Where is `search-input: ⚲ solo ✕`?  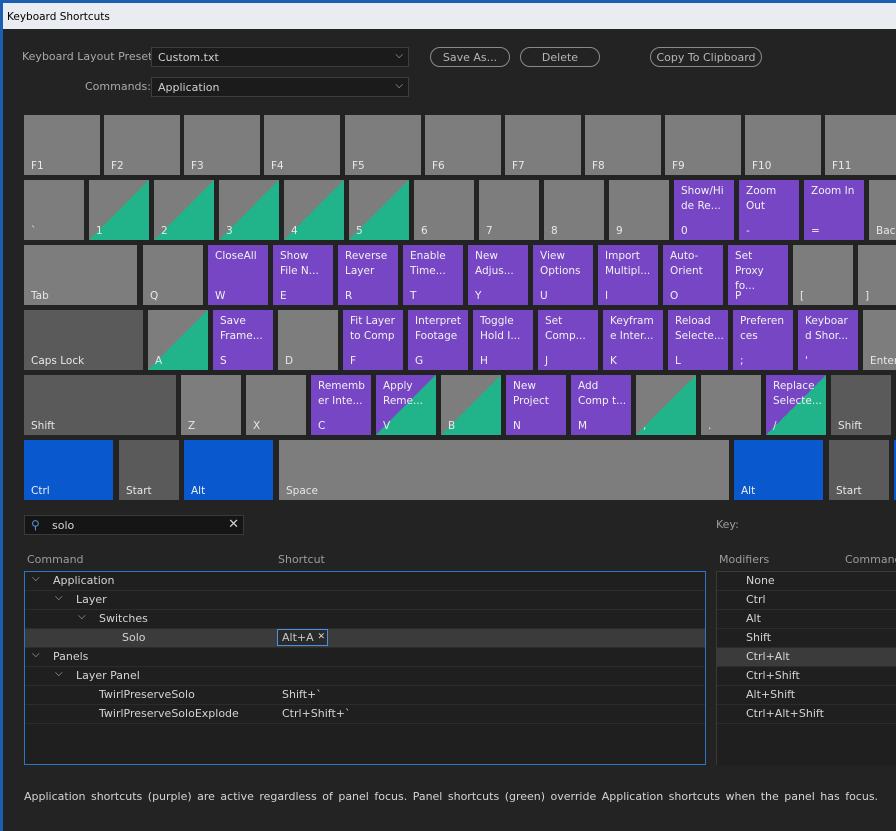 search-input: ⚲ solo ✕ is located at coordinates (134, 525).